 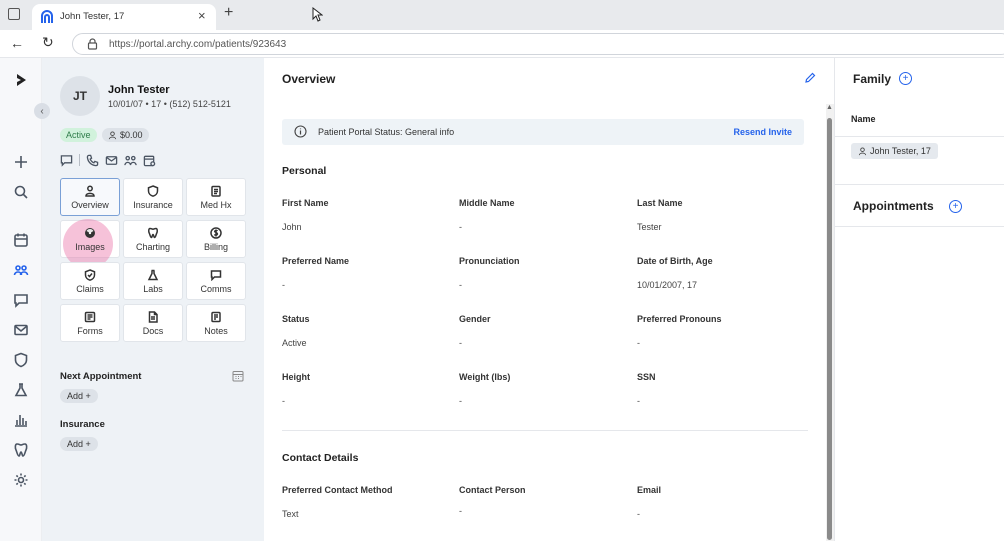 I want to click on field-label: Weight (lbs), so click(x=485, y=377).